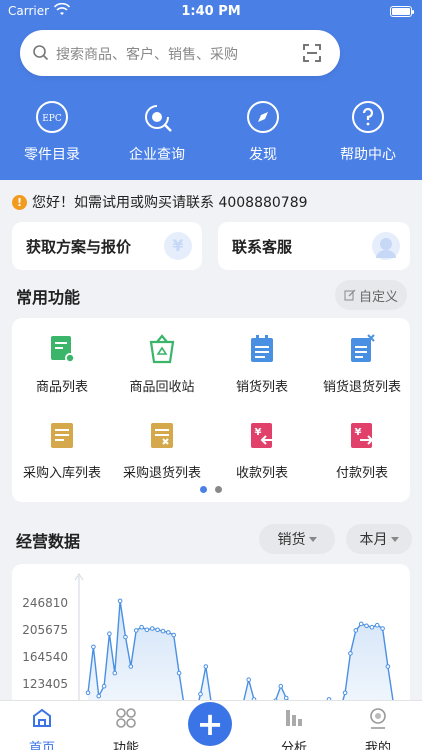 Image resolution: width=422 pixels, height=750 pixels. I want to click on tab-functions: 功能, so click(126, 728).